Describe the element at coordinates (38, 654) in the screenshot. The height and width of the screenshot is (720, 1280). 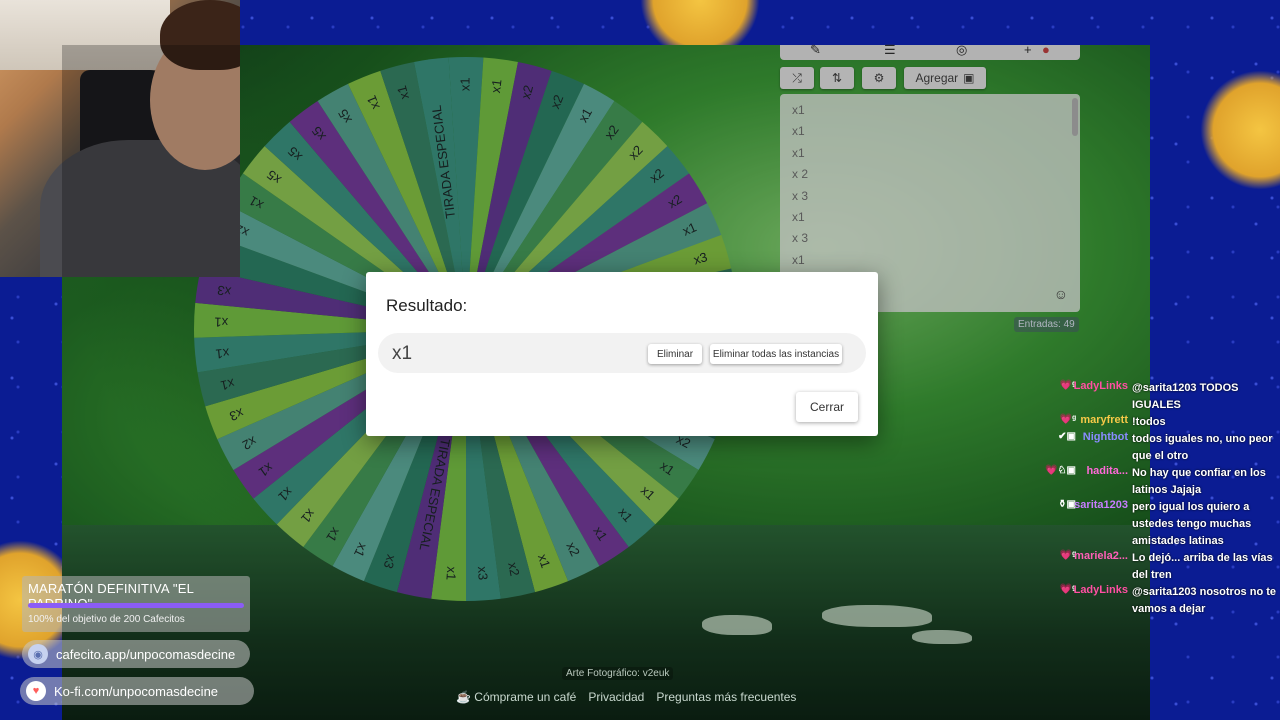
I see `cafecito-icon: ◉` at that location.